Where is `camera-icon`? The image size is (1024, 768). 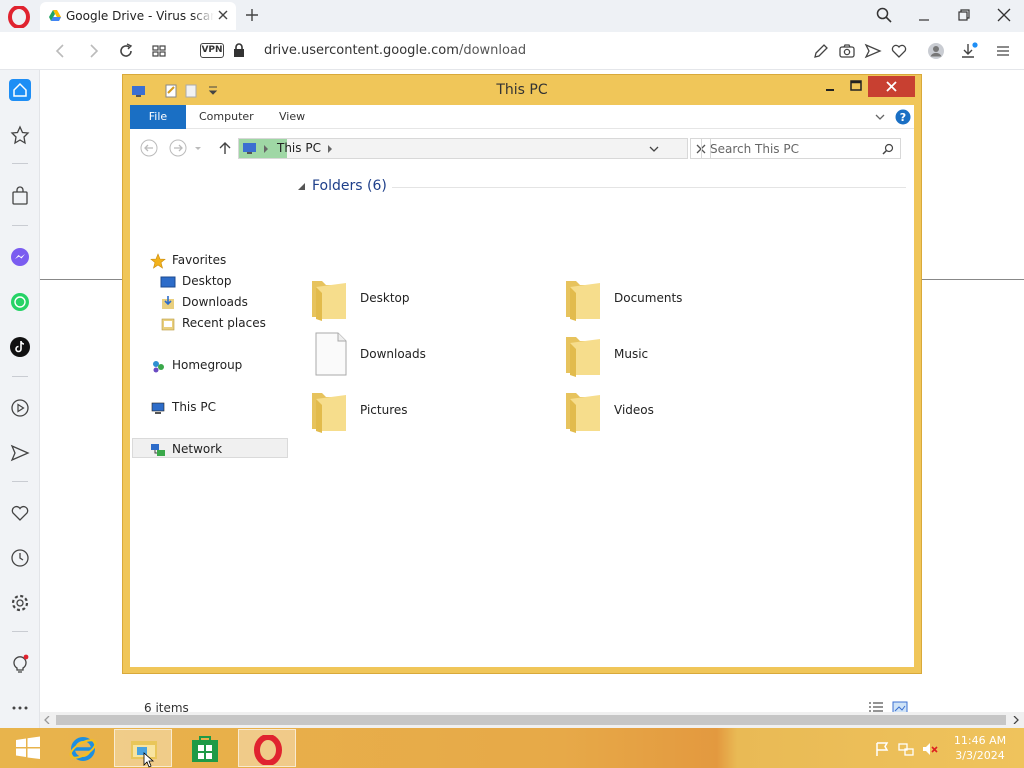 camera-icon is located at coordinates (847, 51).